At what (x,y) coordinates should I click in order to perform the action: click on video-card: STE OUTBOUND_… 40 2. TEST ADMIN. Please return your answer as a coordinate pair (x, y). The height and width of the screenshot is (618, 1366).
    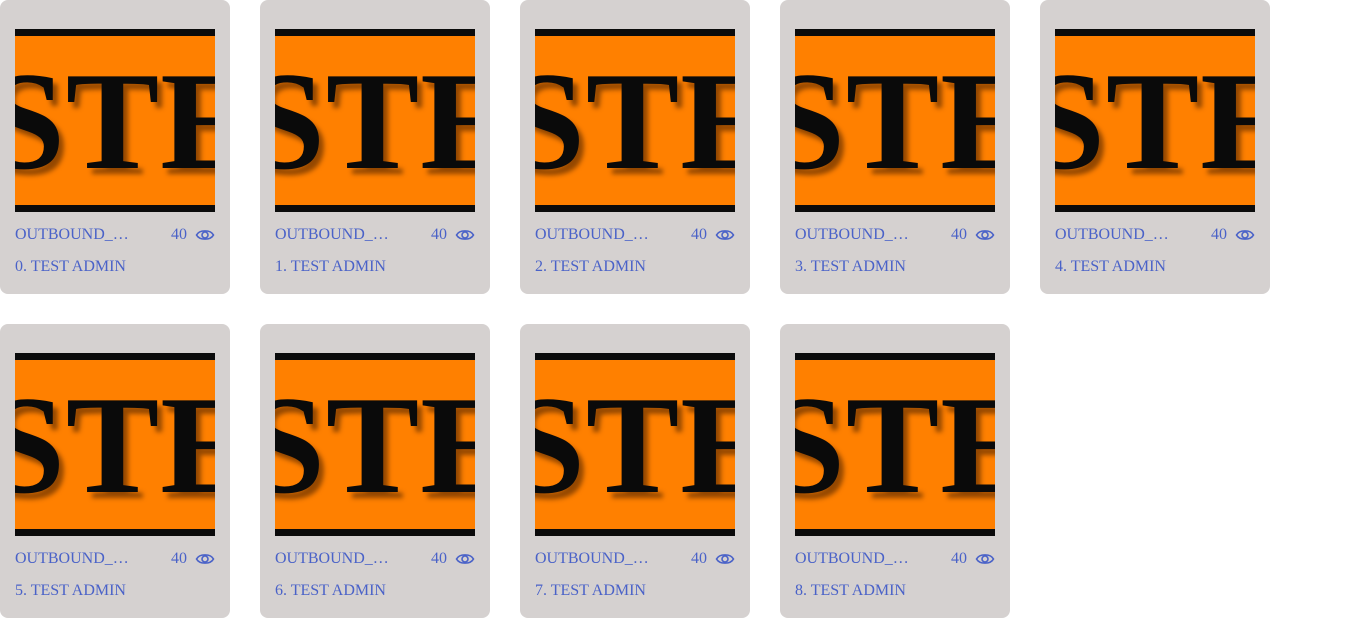
    Looking at the image, I should click on (635, 147).